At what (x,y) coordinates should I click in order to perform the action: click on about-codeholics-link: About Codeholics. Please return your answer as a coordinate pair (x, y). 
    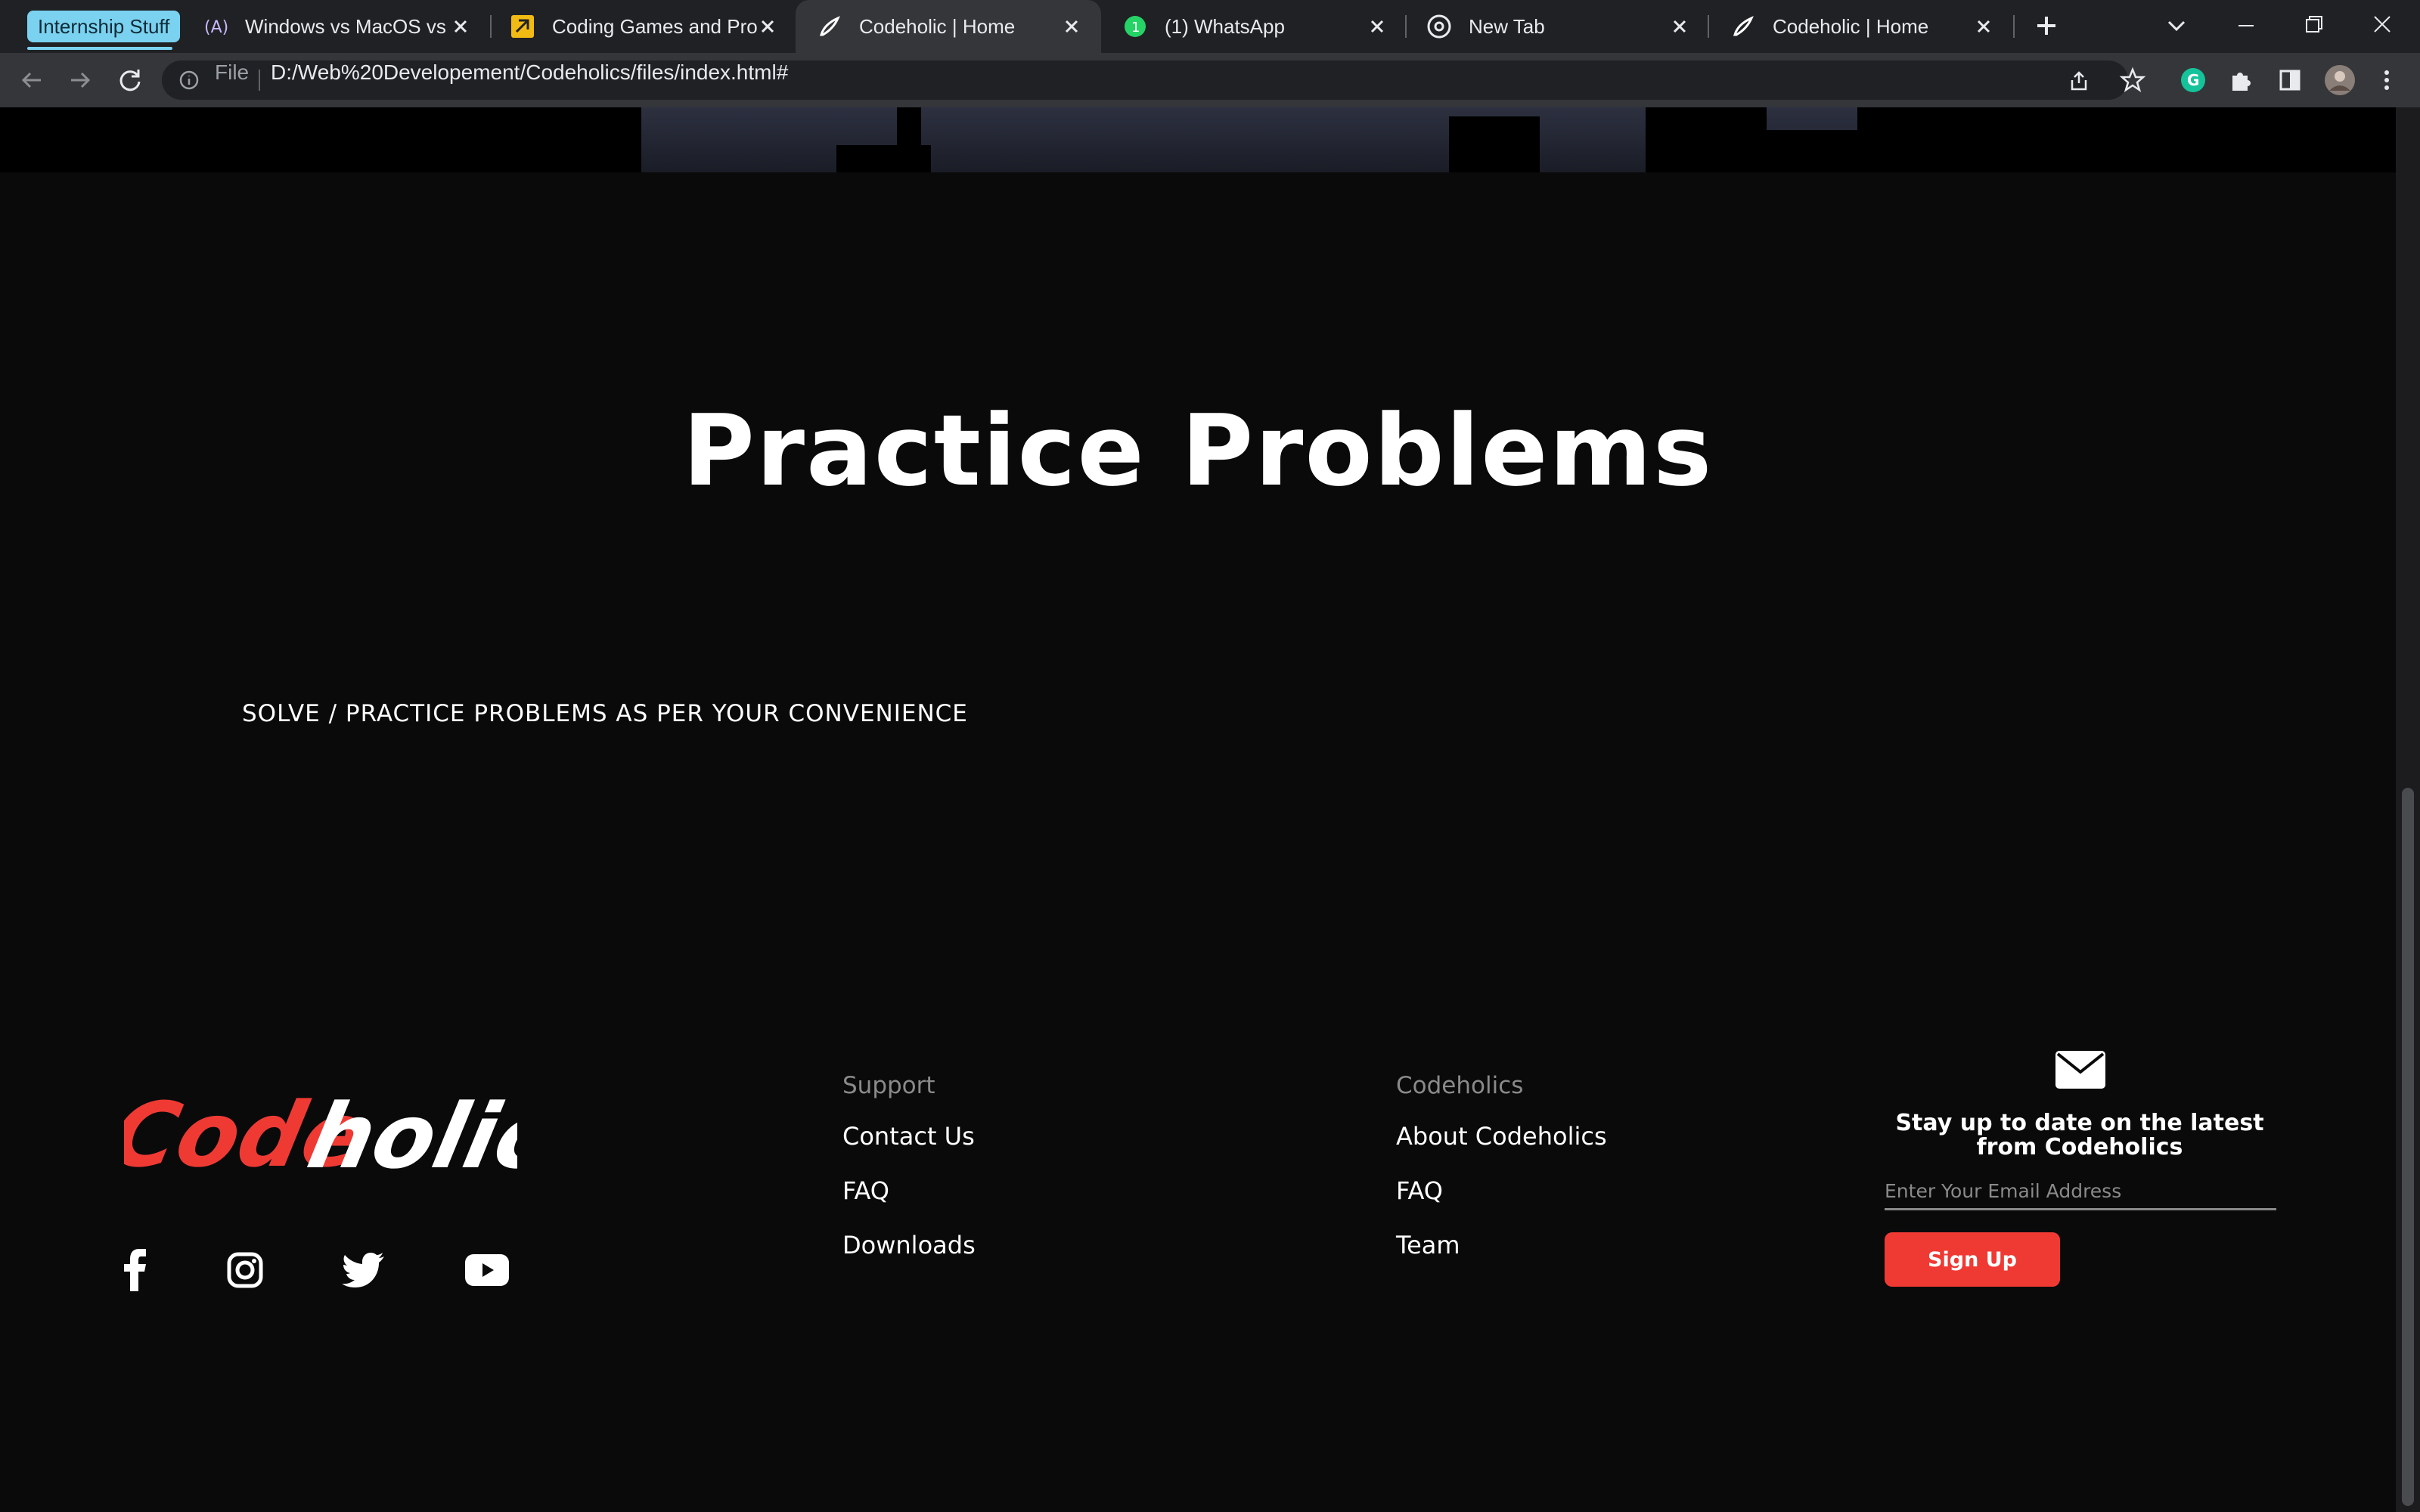
    Looking at the image, I should click on (1501, 1136).